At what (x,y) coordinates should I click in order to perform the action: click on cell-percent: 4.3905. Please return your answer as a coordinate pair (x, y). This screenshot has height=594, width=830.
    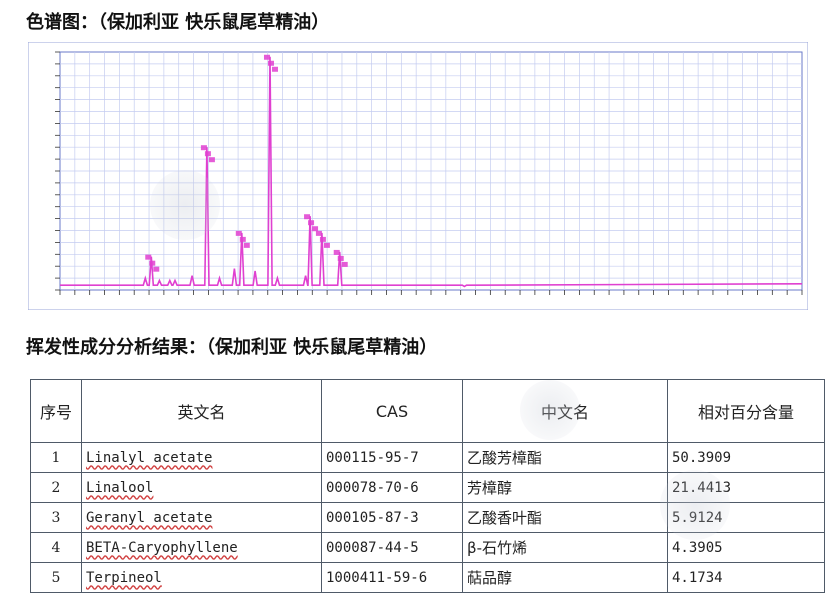
    Looking at the image, I should click on (746, 547).